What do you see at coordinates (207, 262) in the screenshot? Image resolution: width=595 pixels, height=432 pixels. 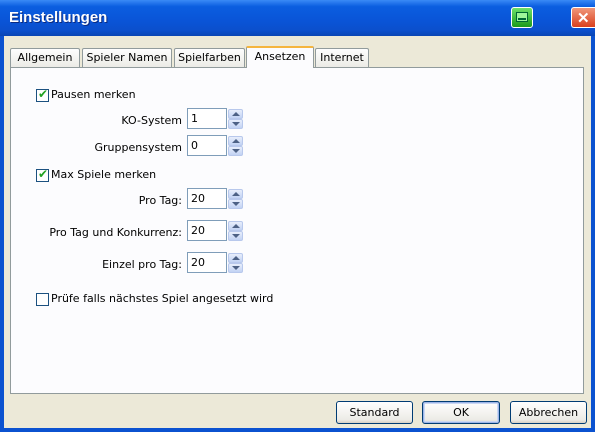 I see `einzel-pro-tag-input: 20` at bounding box center [207, 262].